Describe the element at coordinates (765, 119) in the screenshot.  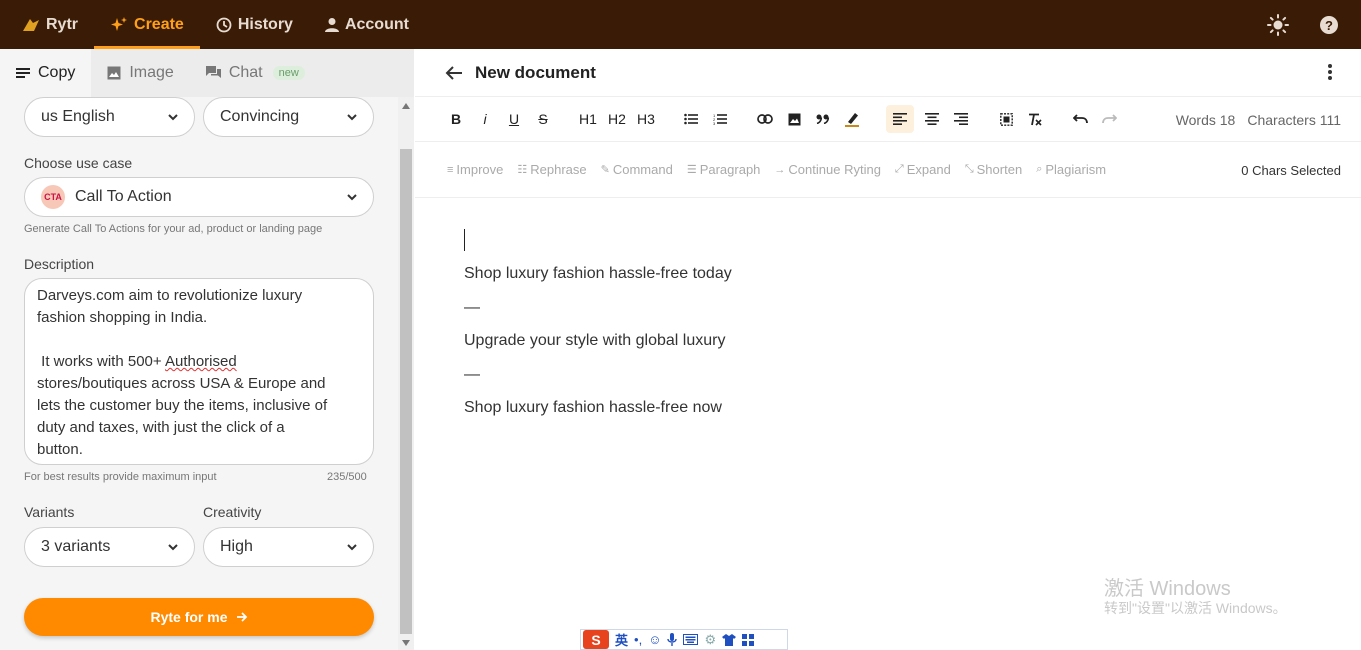
I see `link-button` at that location.